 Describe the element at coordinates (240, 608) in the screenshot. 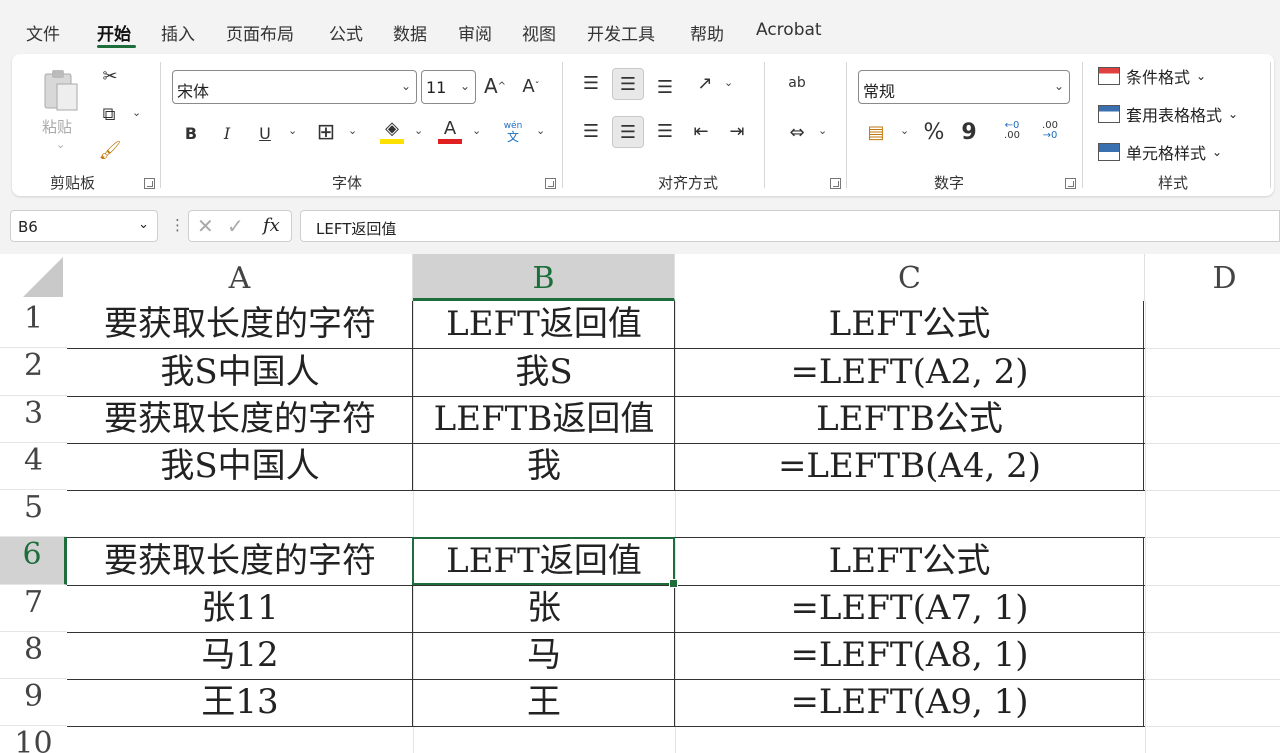

I see `cell-a7: 张11` at that location.